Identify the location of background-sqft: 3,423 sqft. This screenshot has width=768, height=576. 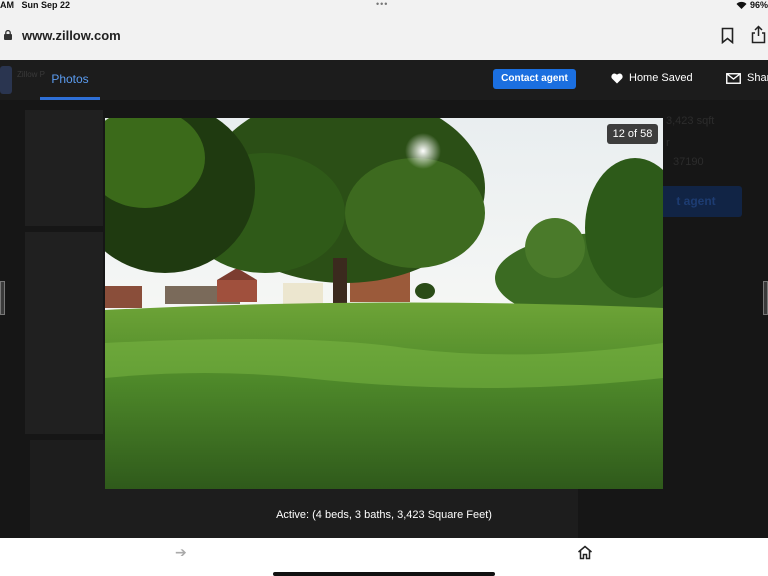
(690, 121).